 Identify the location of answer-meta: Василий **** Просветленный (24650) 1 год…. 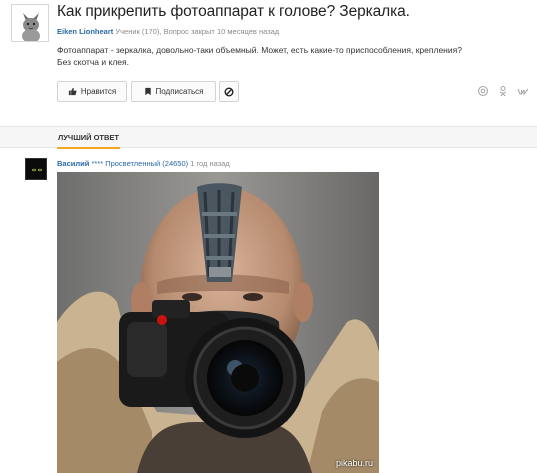
(143, 163).